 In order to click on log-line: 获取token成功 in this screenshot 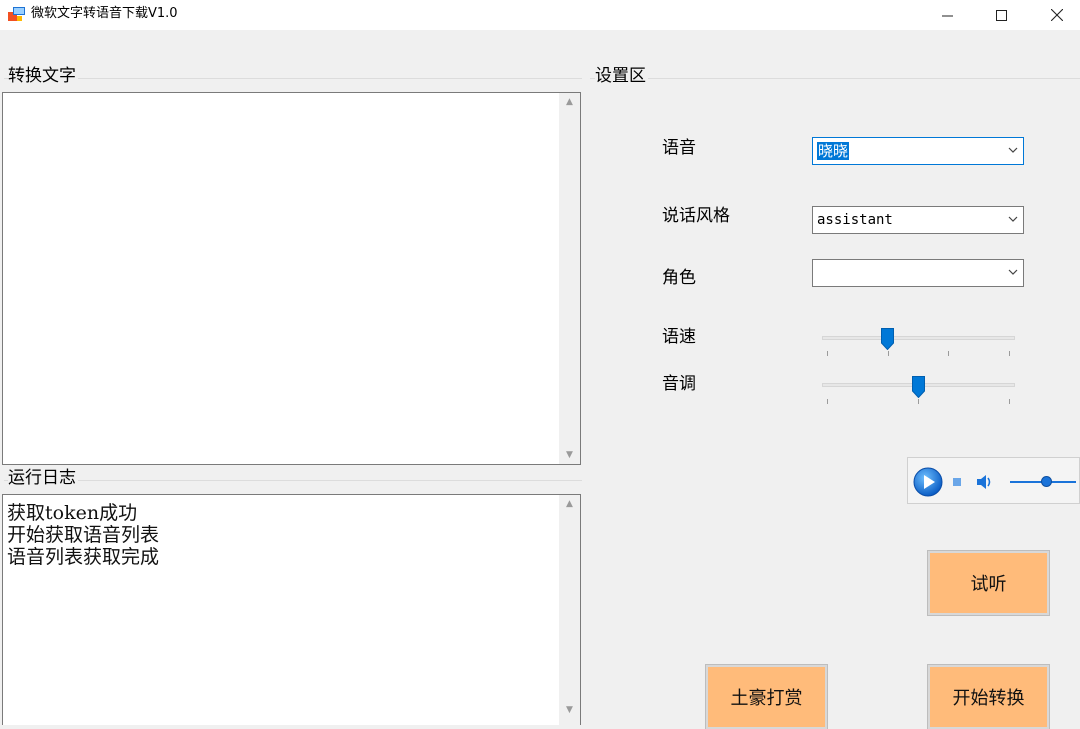, I will do `click(72, 513)`.